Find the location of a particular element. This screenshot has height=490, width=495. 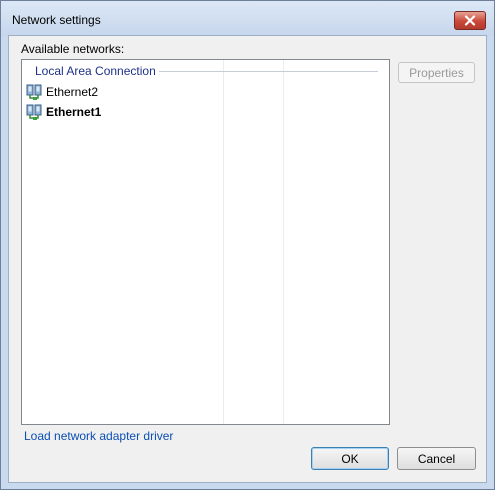

list-item-ethernet2: Ethernet2 is located at coordinates (126, 92).